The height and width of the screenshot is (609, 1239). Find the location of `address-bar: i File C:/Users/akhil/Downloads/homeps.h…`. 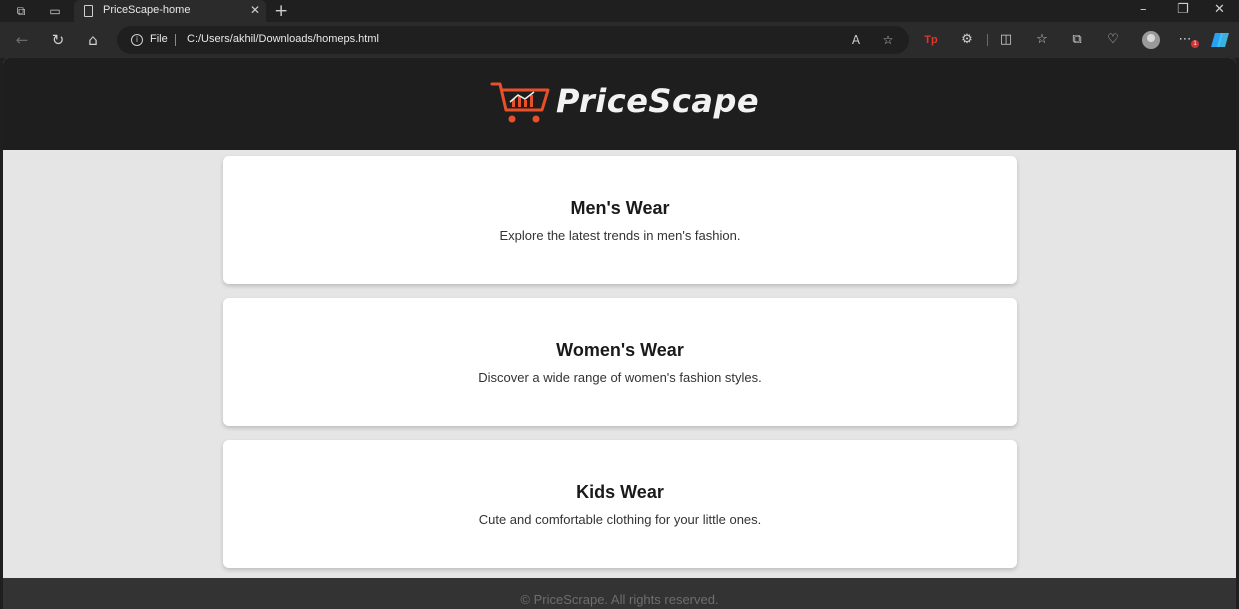

address-bar: i File C:/Users/akhil/Downloads/homeps.h… is located at coordinates (513, 40).